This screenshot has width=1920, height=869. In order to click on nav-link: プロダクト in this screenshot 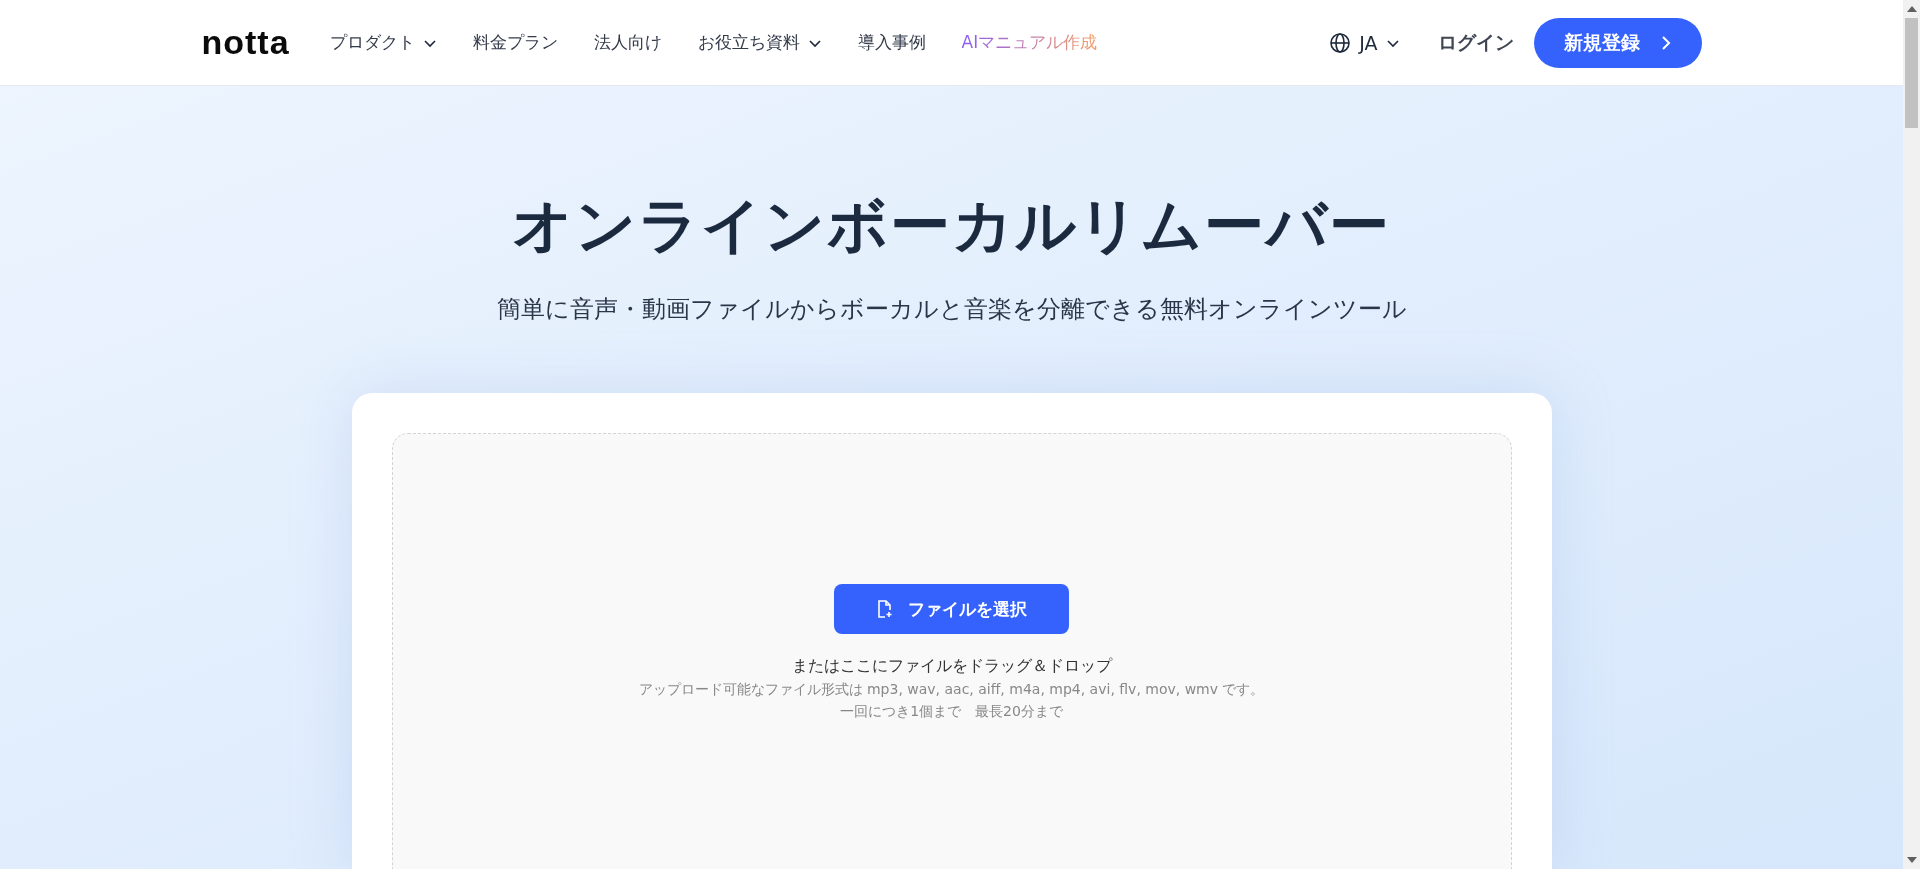, I will do `click(383, 42)`.